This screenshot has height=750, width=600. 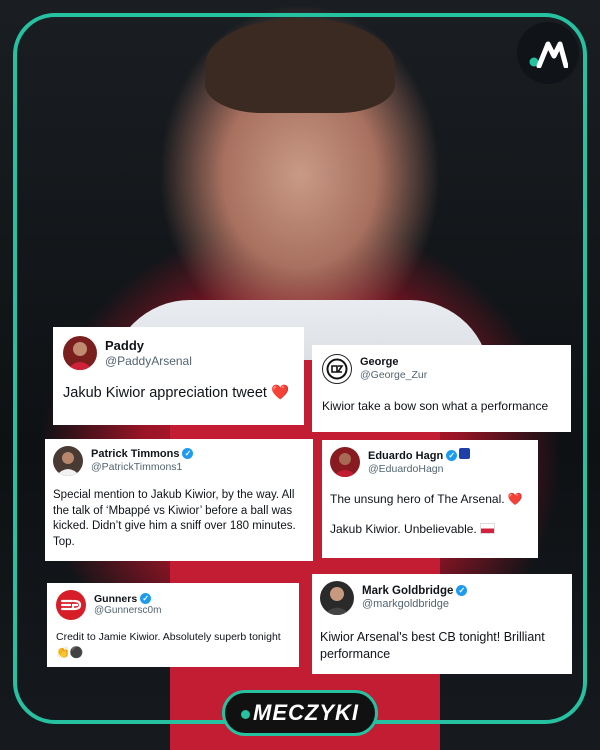 What do you see at coordinates (394, 375) in the screenshot?
I see `tweet-author-handle: @George_Zur` at bounding box center [394, 375].